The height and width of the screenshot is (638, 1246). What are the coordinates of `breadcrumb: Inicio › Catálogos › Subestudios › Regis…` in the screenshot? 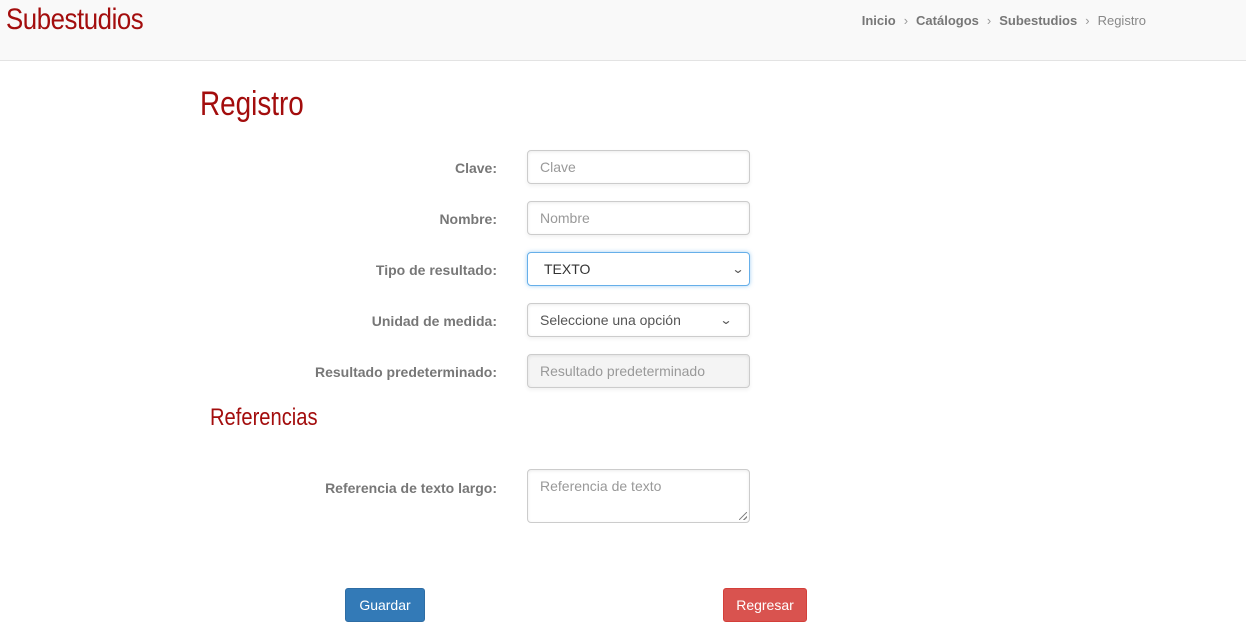 It's located at (1004, 20).